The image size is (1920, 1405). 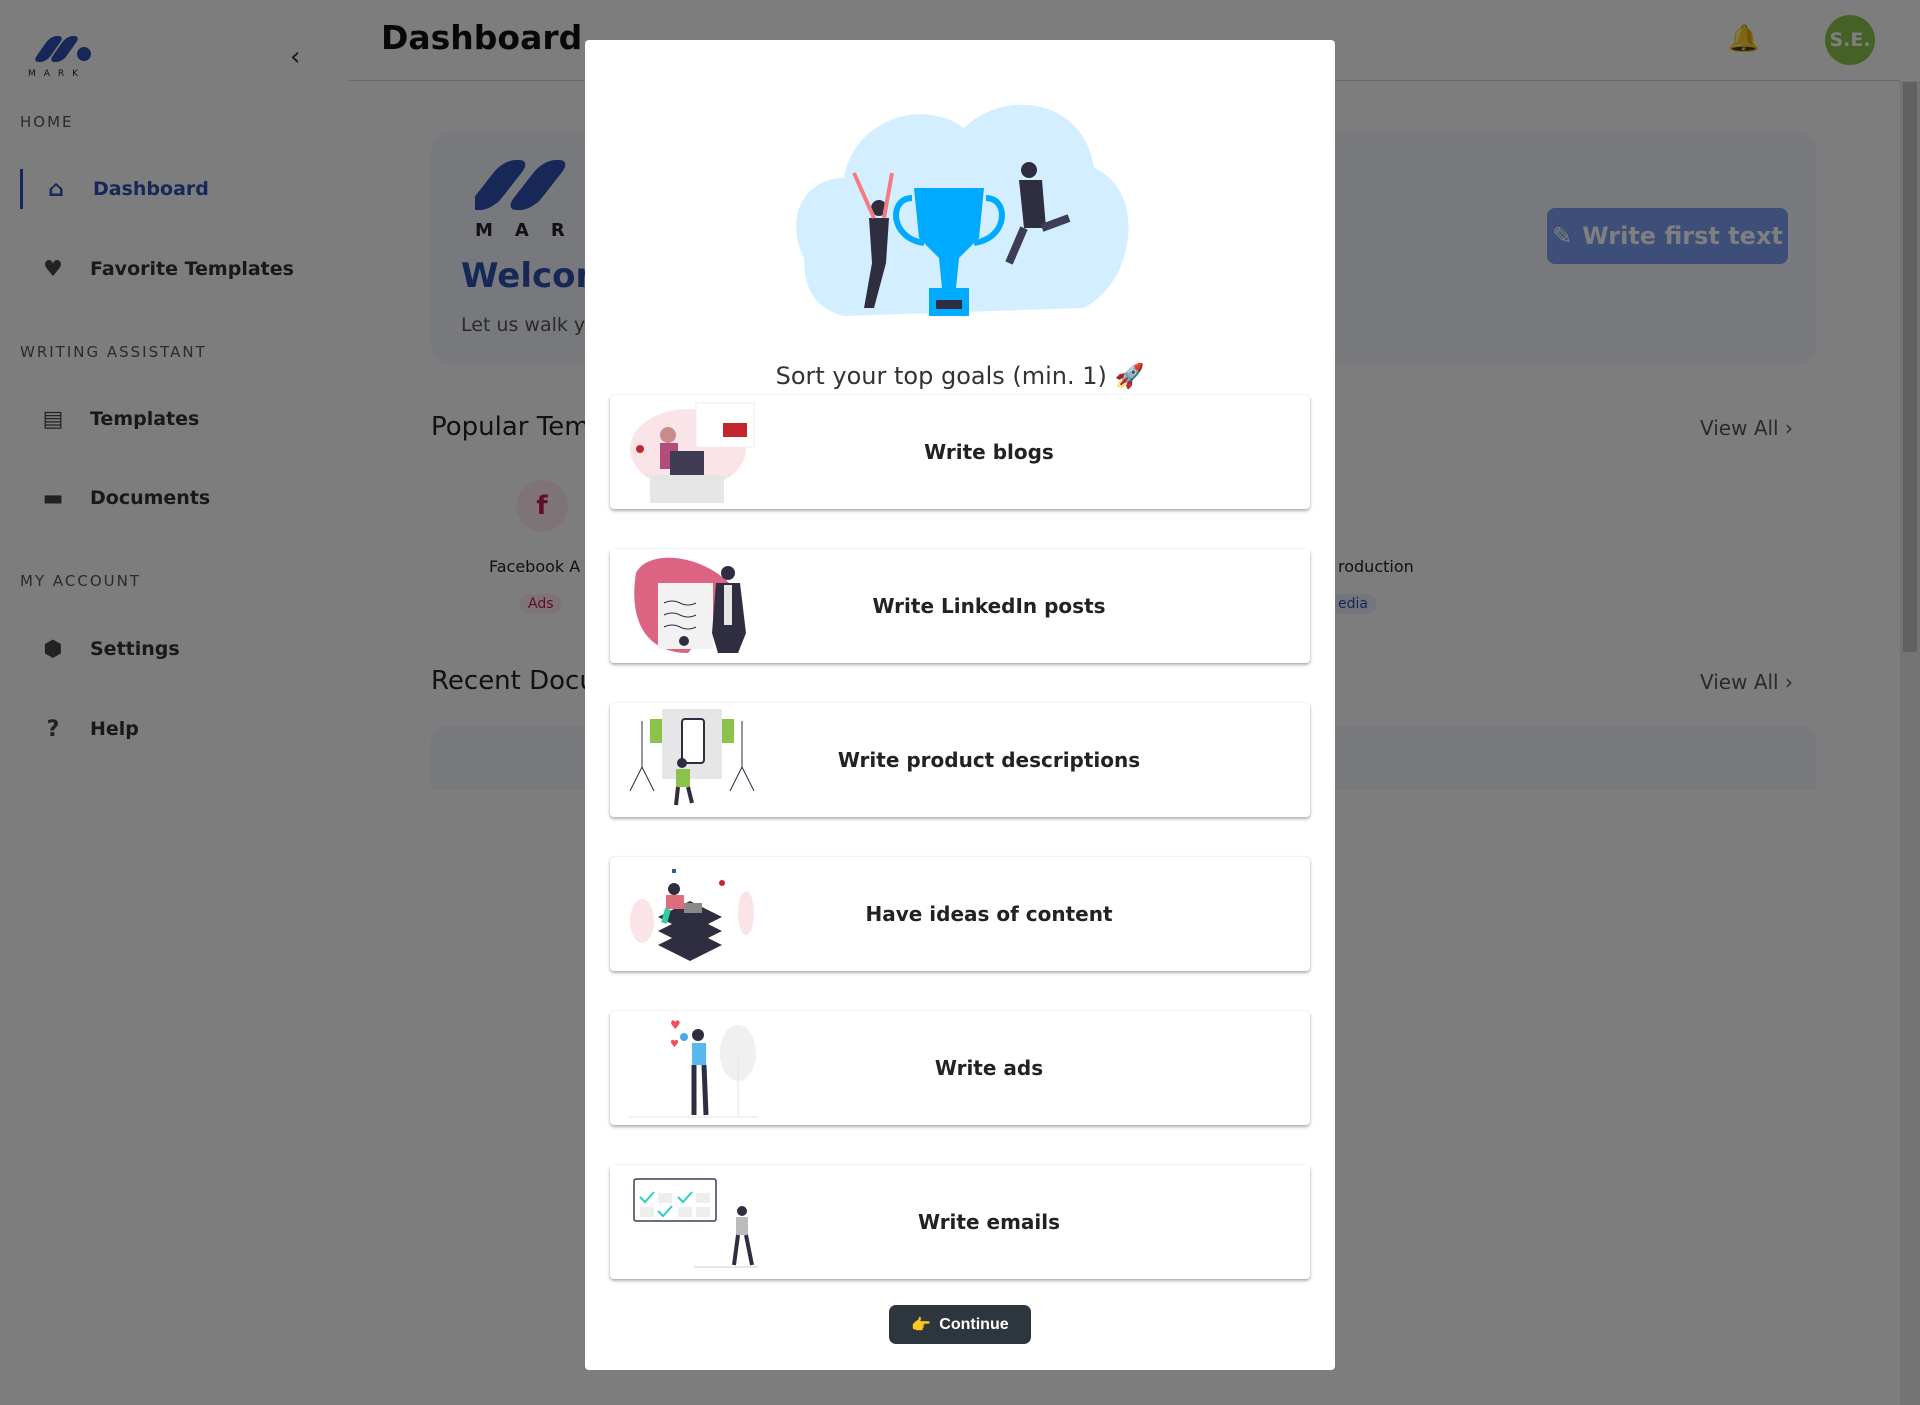 I want to click on goal-card-write-product-descriptions: Write product descriptions, so click(x=960, y=760).